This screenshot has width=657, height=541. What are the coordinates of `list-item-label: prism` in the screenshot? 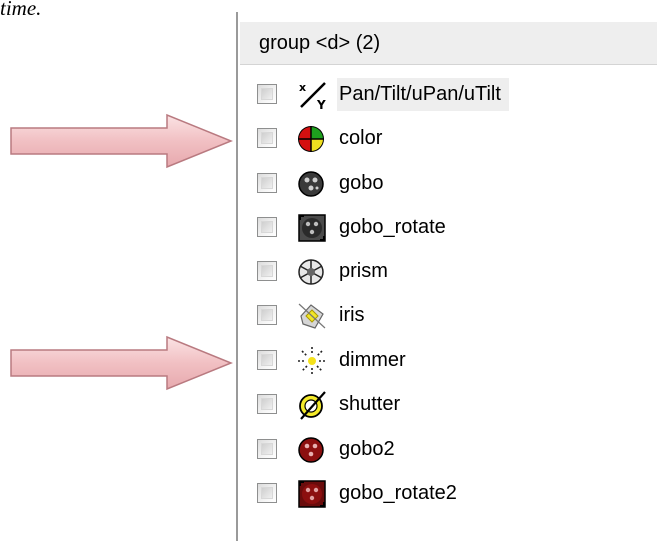 It's located at (363, 271).